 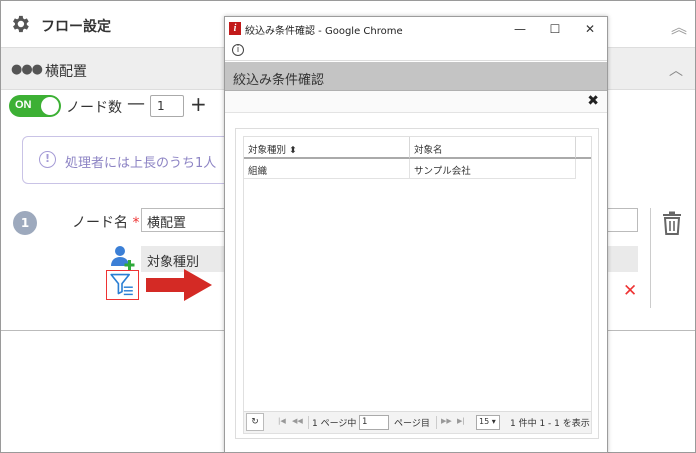 What do you see at coordinates (238, 50) in the screenshot?
I see `site-info-icon: i` at bounding box center [238, 50].